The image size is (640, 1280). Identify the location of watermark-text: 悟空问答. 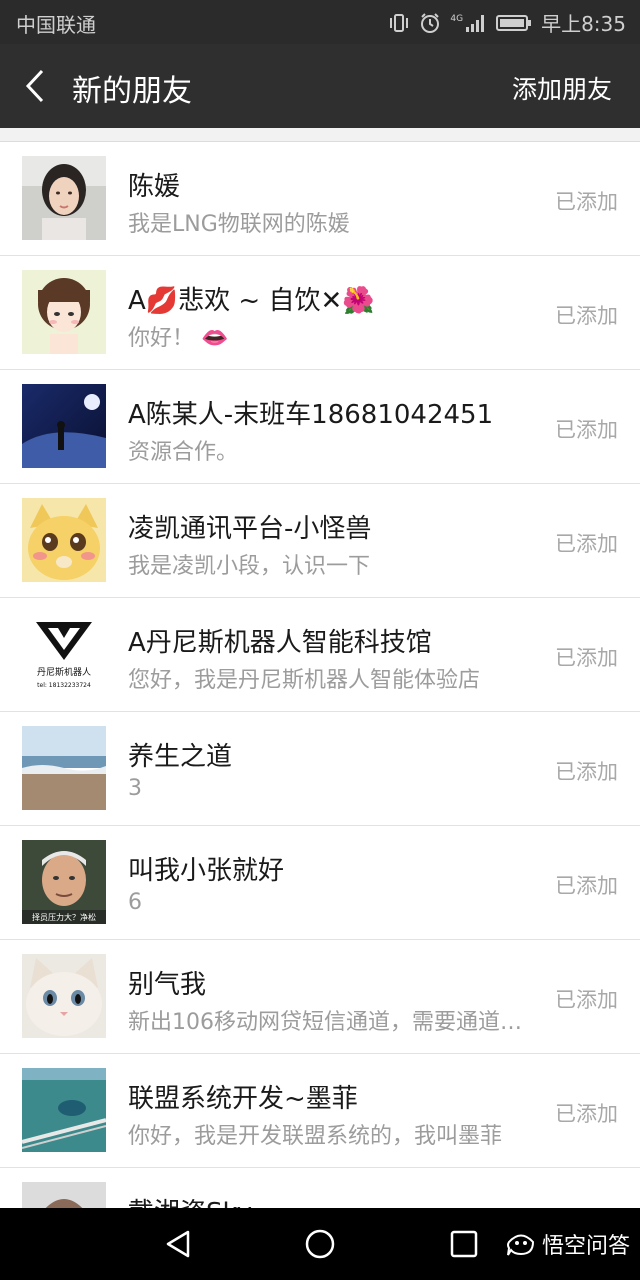
(585, 1246).